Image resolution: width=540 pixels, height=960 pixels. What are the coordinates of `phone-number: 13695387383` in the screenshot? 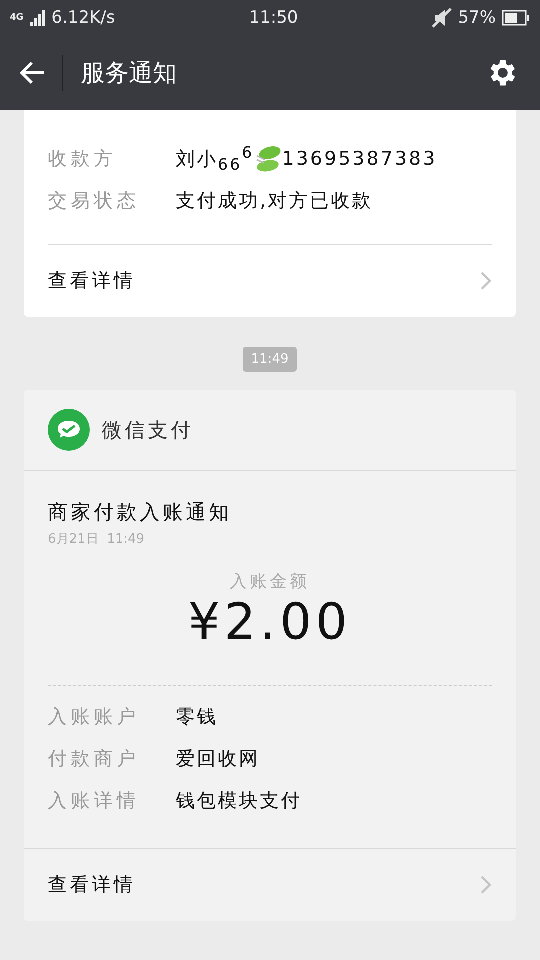 It's located at (360, 159).